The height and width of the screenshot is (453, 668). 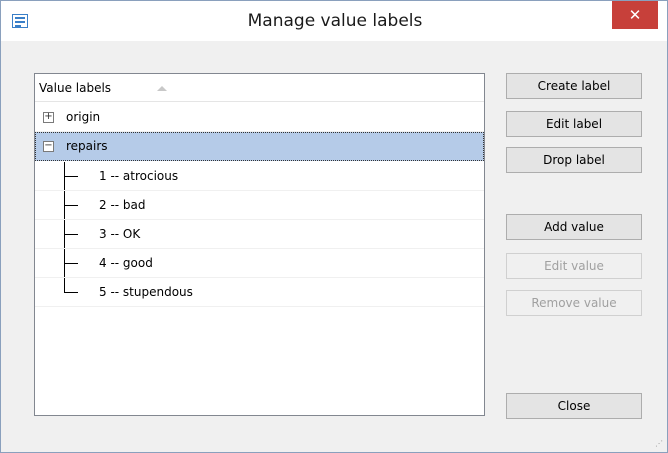 What do you see at coordinates (259, 176) in the screenshot?
I see `tree-child-item: 1 -- atrocious` at bounding box center [259, 176].